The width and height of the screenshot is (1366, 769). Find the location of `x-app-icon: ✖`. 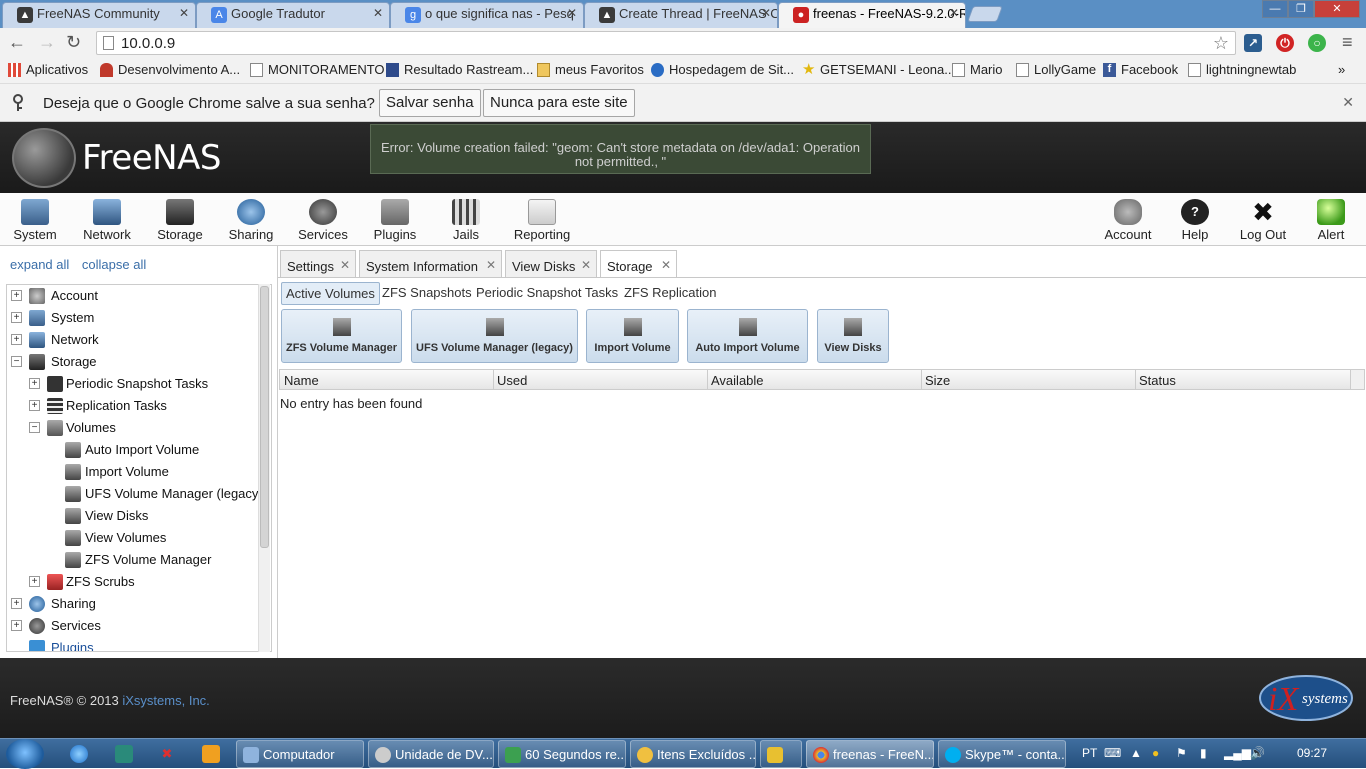

x-app-icon: ✖ is located at coordinates (167, 754).